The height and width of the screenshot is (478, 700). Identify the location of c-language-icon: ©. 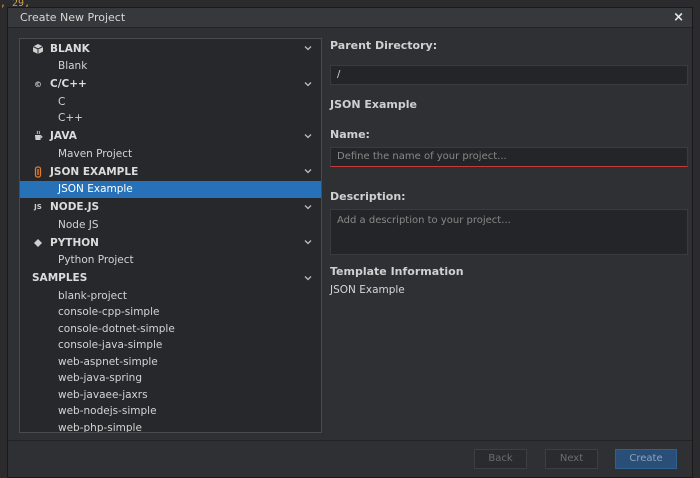
(38, 84).